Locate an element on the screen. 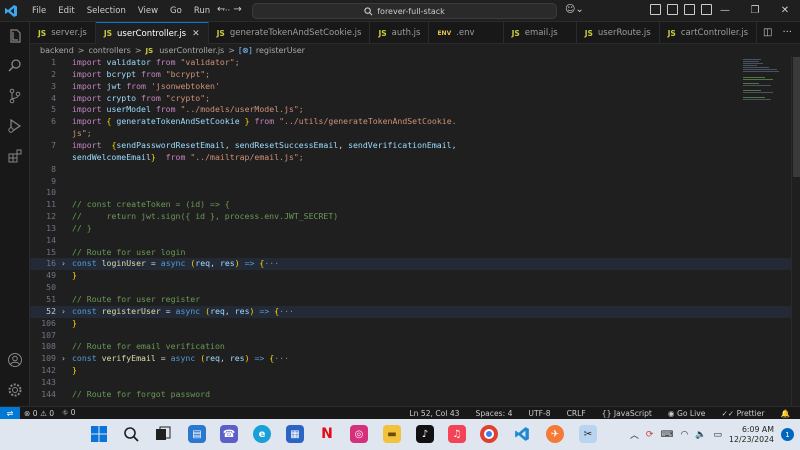 This screenshot has height=450, width=800. indentation: Spaces: 4 is located at coordinates (494, 413).